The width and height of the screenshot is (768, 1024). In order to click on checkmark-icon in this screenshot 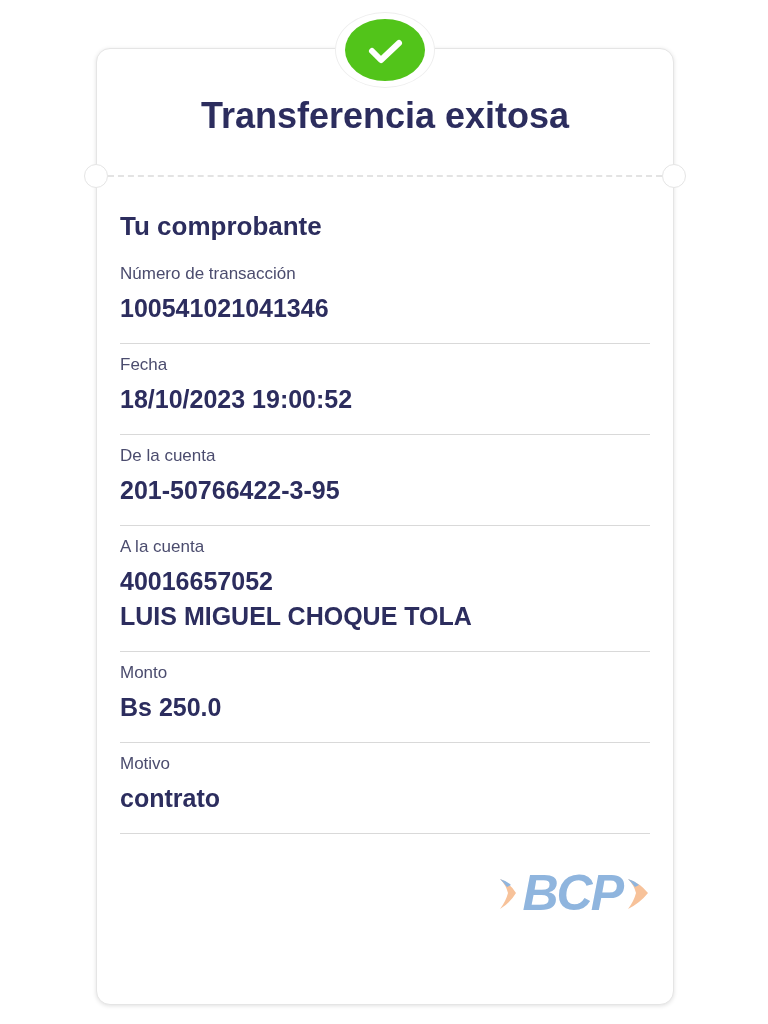, I will do `click(385, 50)`.